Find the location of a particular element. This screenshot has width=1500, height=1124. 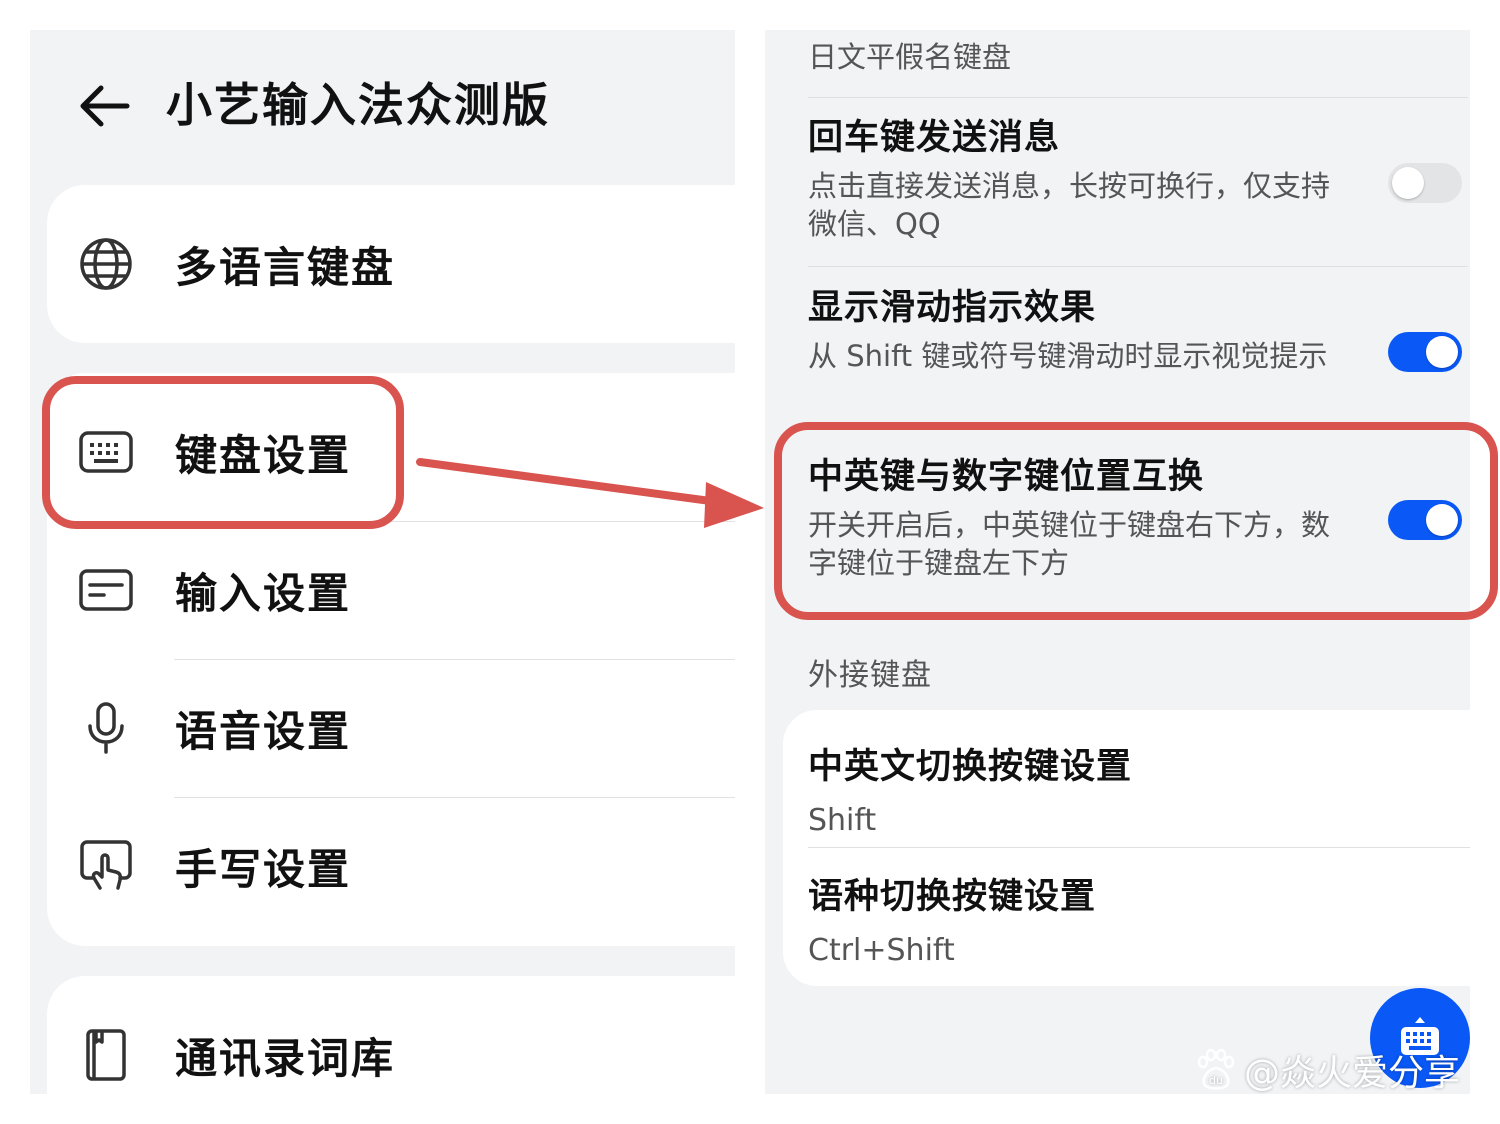

paw-logo-icon: du is located at coordinates (1216, 1069).